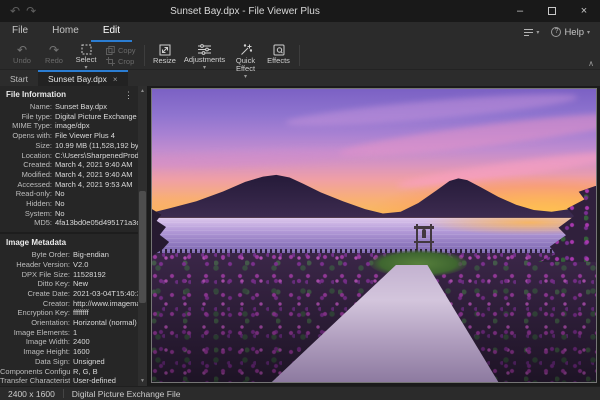  I want to click on info-row: Modified: March 4, 2021 9:40 AM, so click(69, 175).